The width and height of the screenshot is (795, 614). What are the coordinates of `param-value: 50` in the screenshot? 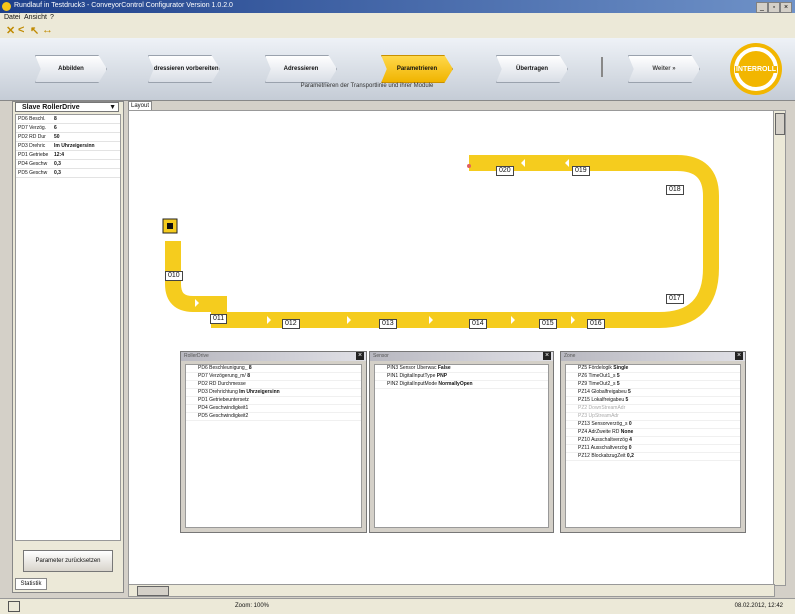 It's located at (57, 137).